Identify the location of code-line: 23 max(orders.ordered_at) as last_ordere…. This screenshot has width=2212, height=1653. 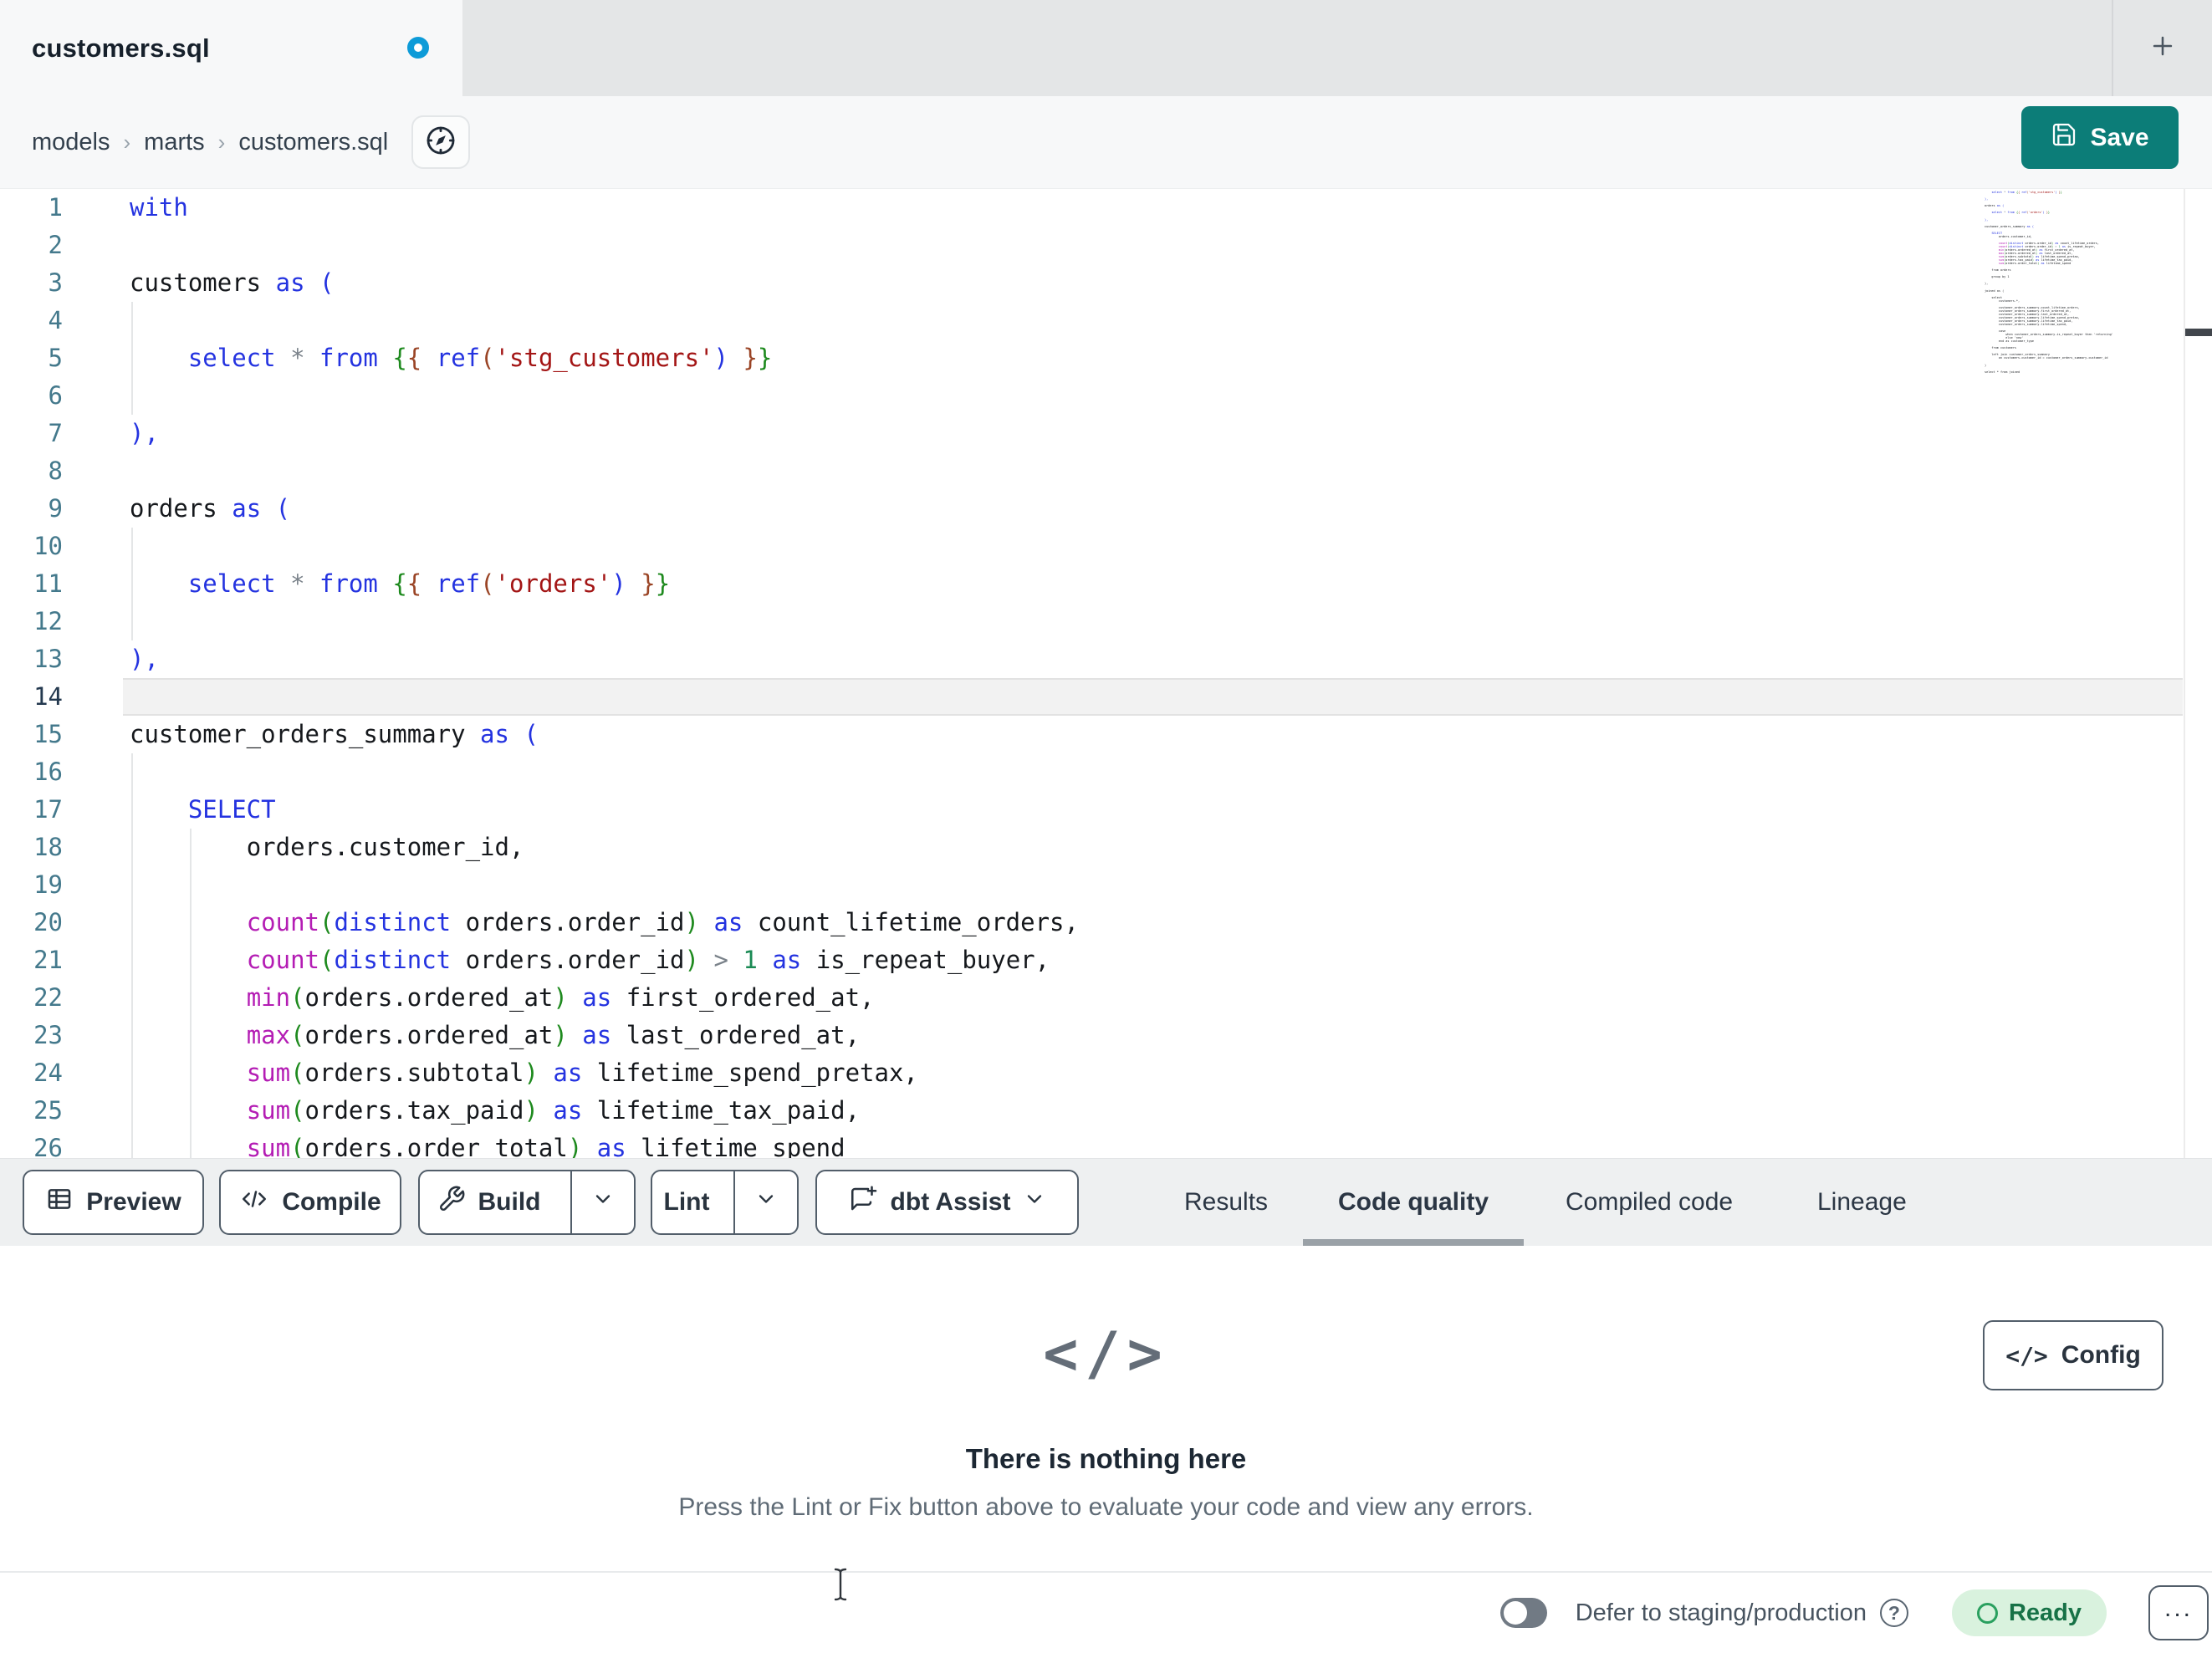
(1106, 1035).